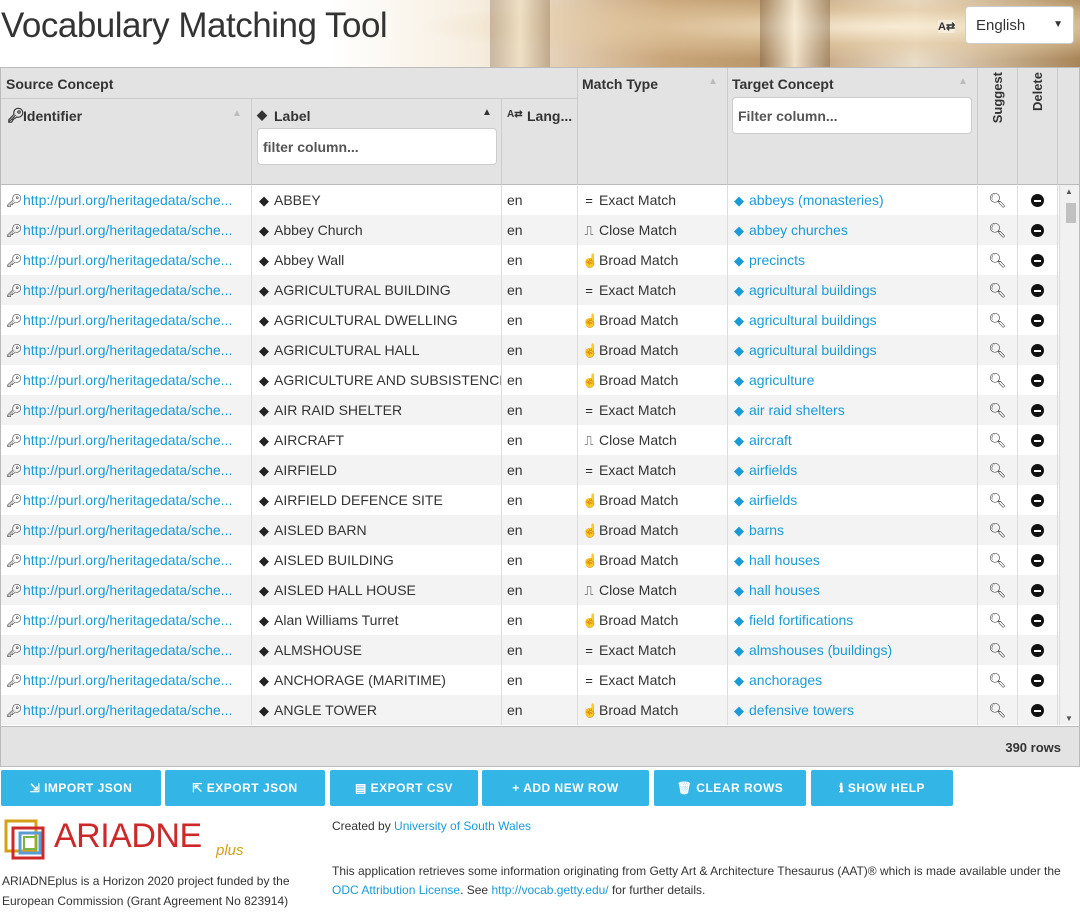 This screenshot has width=1080, height=915. I want to click on header-match-type: Match Type ▲, so click(653, 126).